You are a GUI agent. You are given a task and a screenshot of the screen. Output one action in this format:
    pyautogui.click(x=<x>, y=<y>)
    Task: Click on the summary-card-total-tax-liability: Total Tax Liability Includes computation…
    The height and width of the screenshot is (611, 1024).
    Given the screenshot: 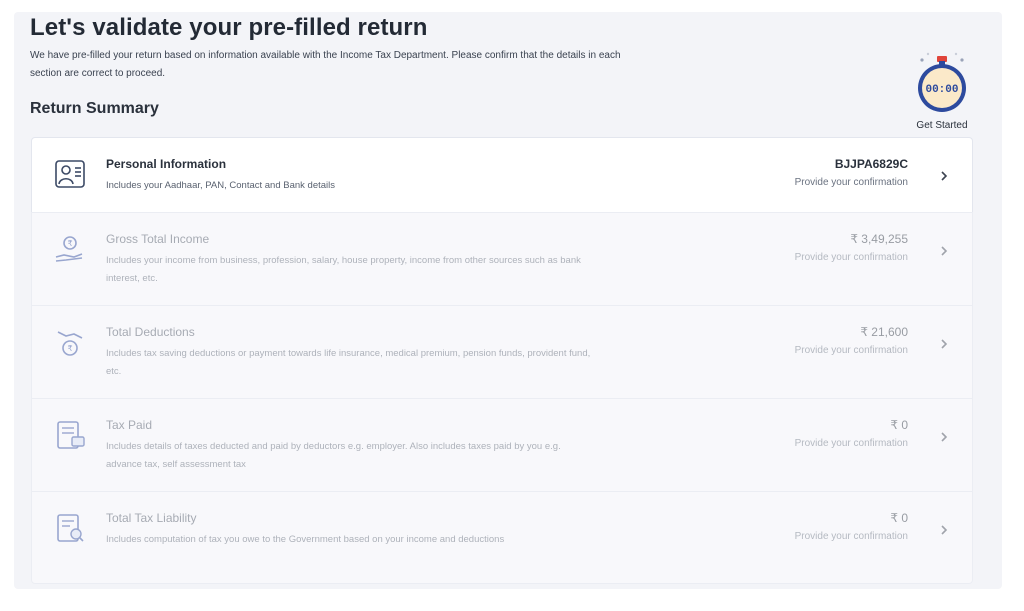 What is the action you would take?
    pyautogui.click(x=502, y=537)
    